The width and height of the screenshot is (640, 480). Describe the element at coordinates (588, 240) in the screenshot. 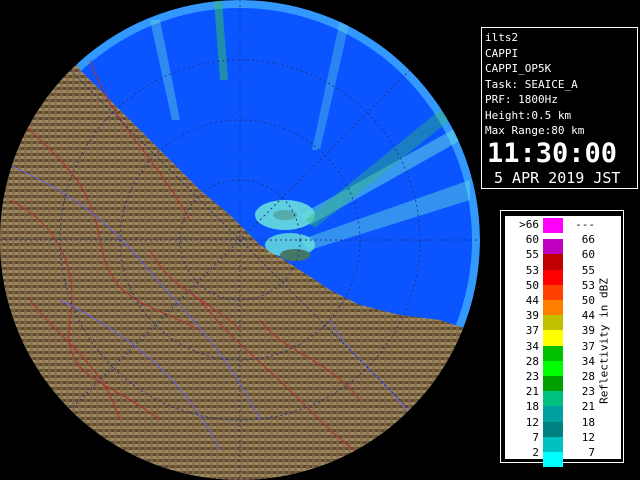

I see `legend-upper-bound: 66` at that location.